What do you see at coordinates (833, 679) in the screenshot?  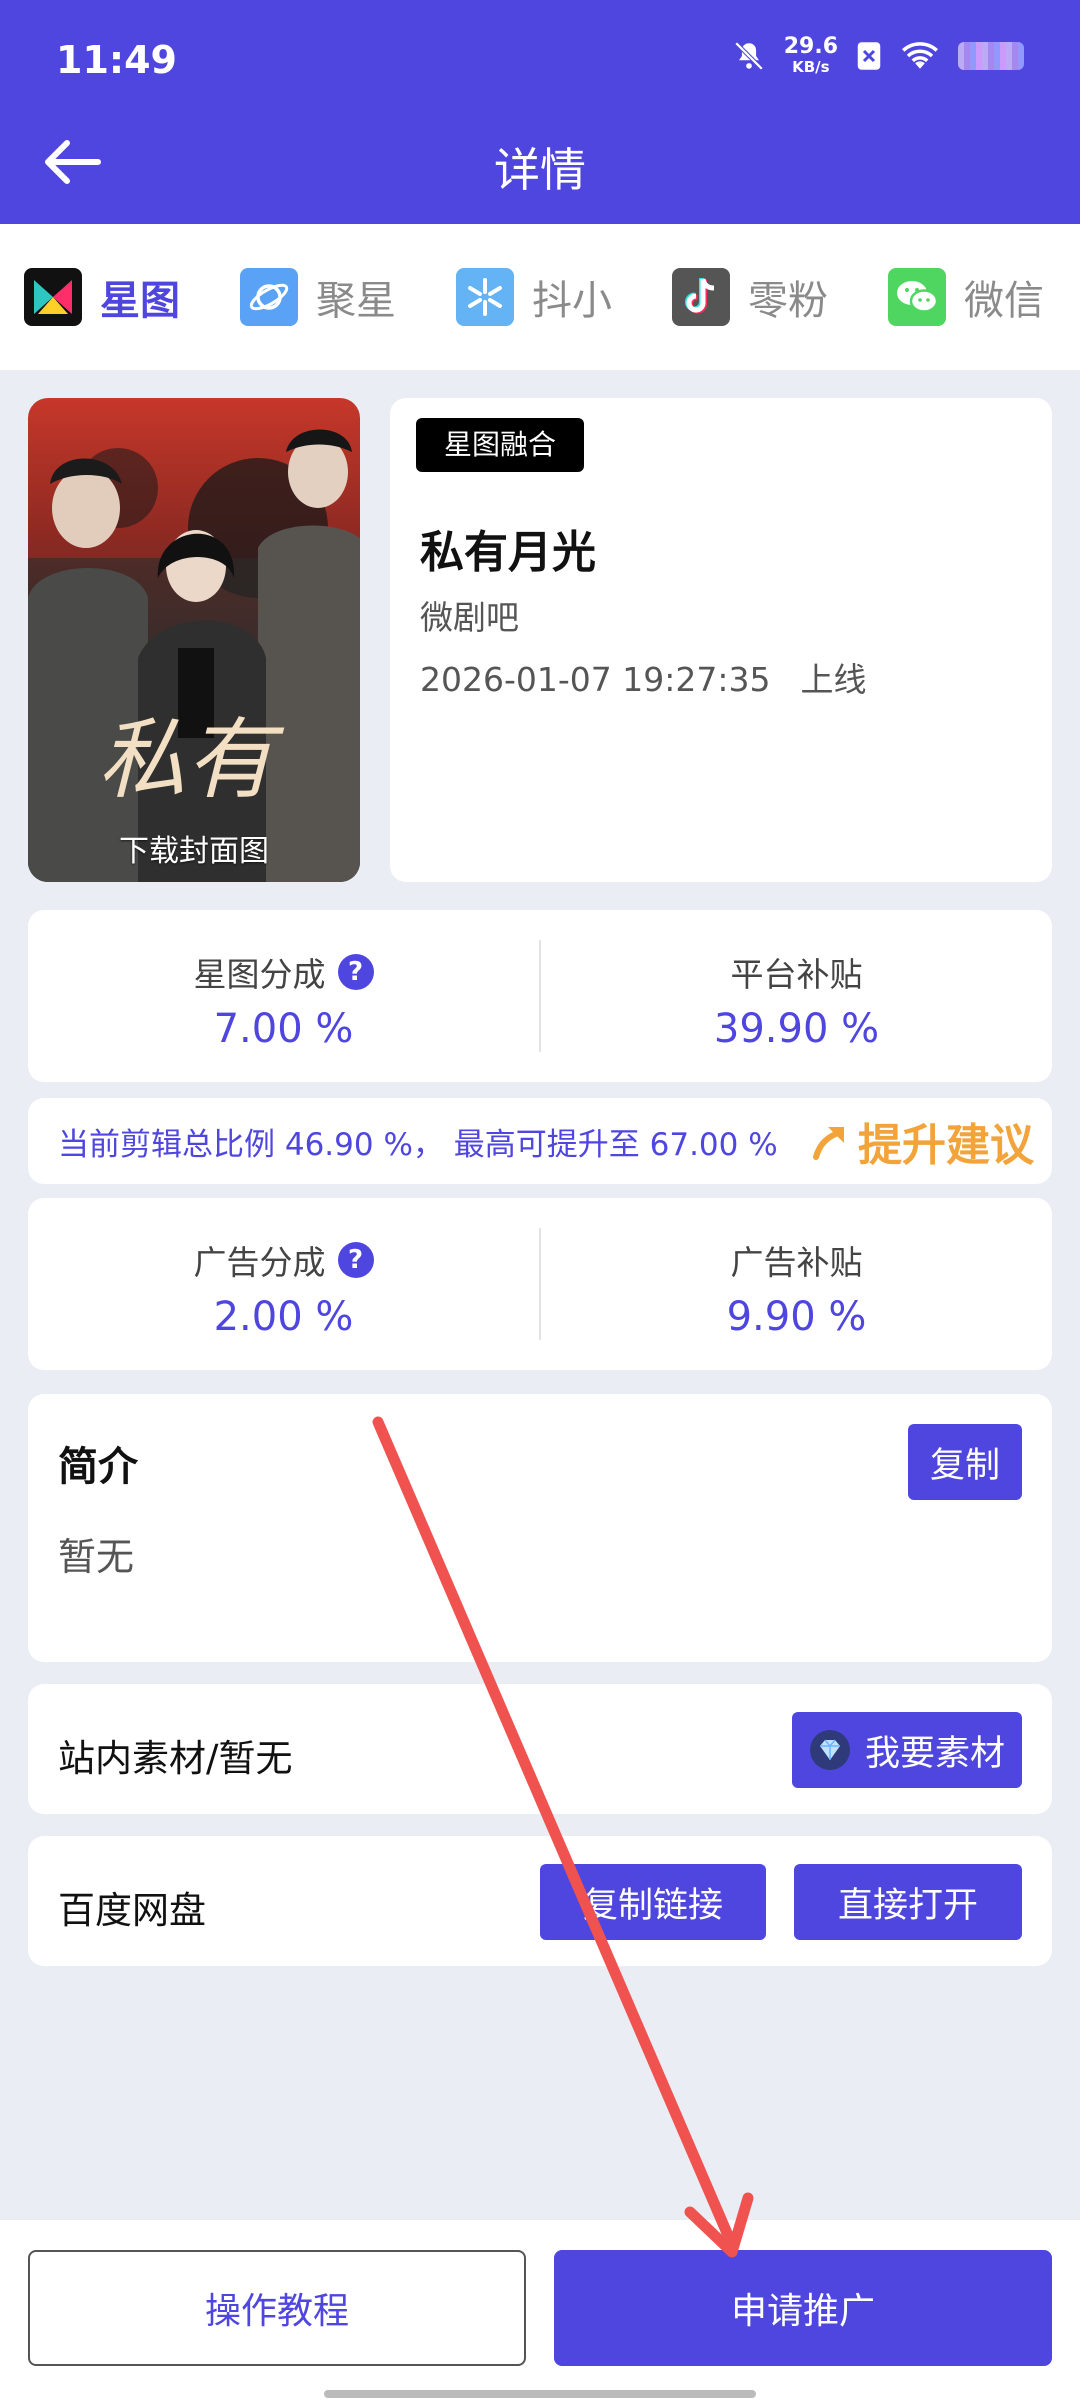 I see `online-label: 上线` at bounding box center [833, 679].